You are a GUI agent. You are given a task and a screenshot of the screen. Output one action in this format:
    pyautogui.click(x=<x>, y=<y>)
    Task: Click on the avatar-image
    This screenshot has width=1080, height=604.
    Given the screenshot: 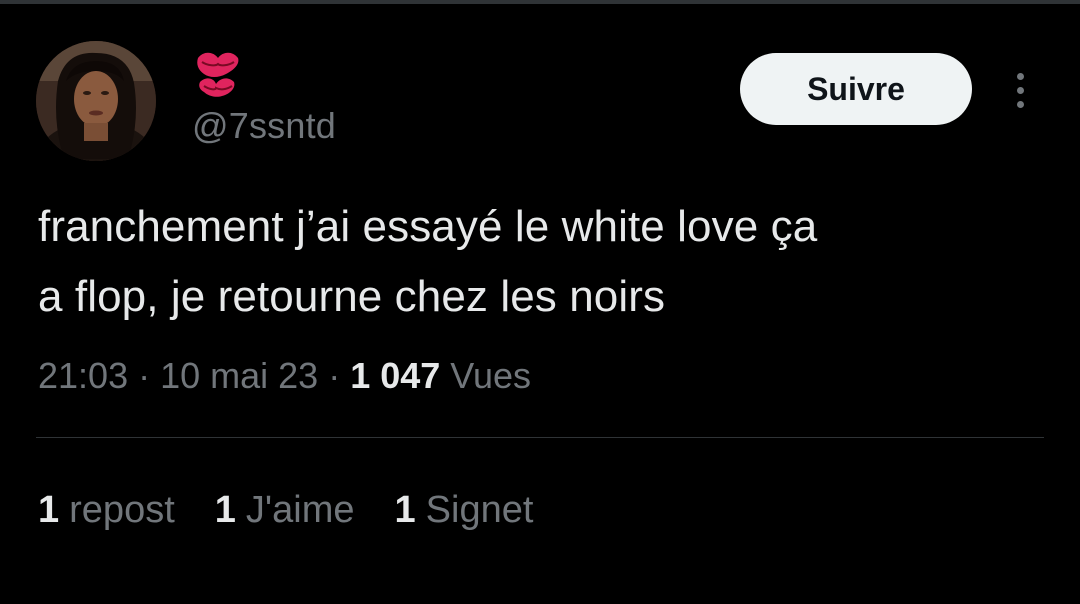 What is the action you would take?
    pyautogui.click(x=96, y=101)
    